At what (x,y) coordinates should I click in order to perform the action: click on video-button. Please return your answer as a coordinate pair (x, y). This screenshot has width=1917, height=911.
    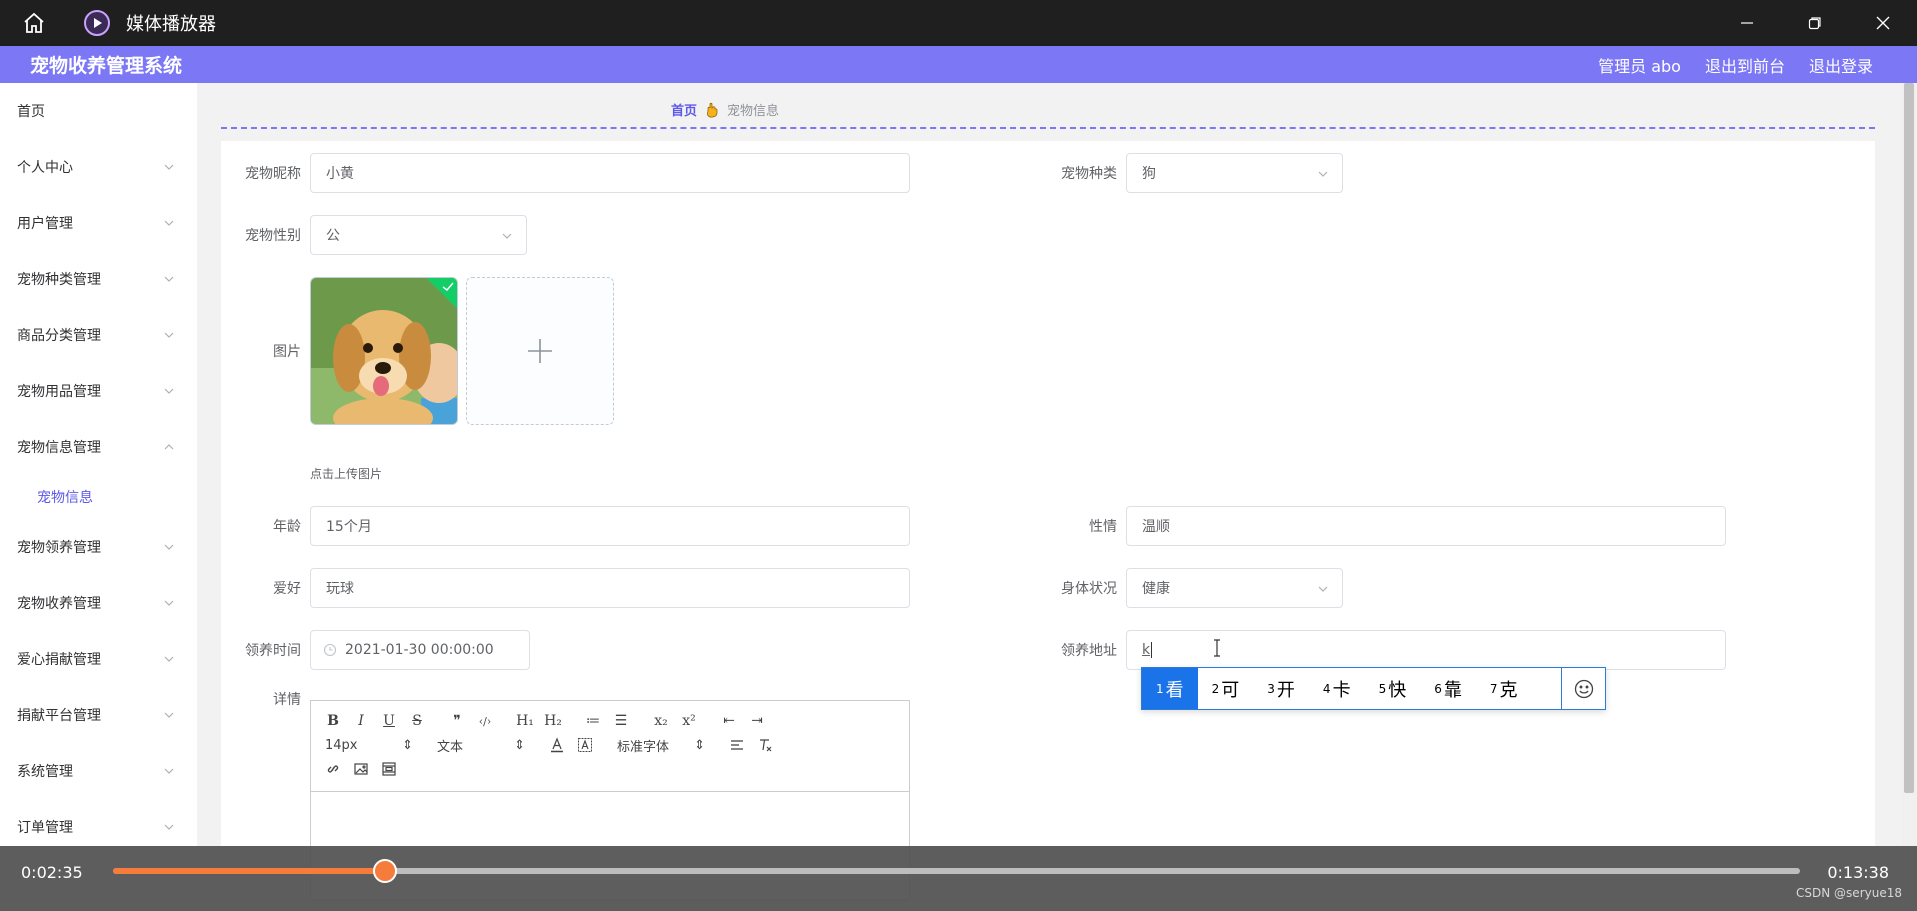
    Looking at the image, I should click on (389, 769).